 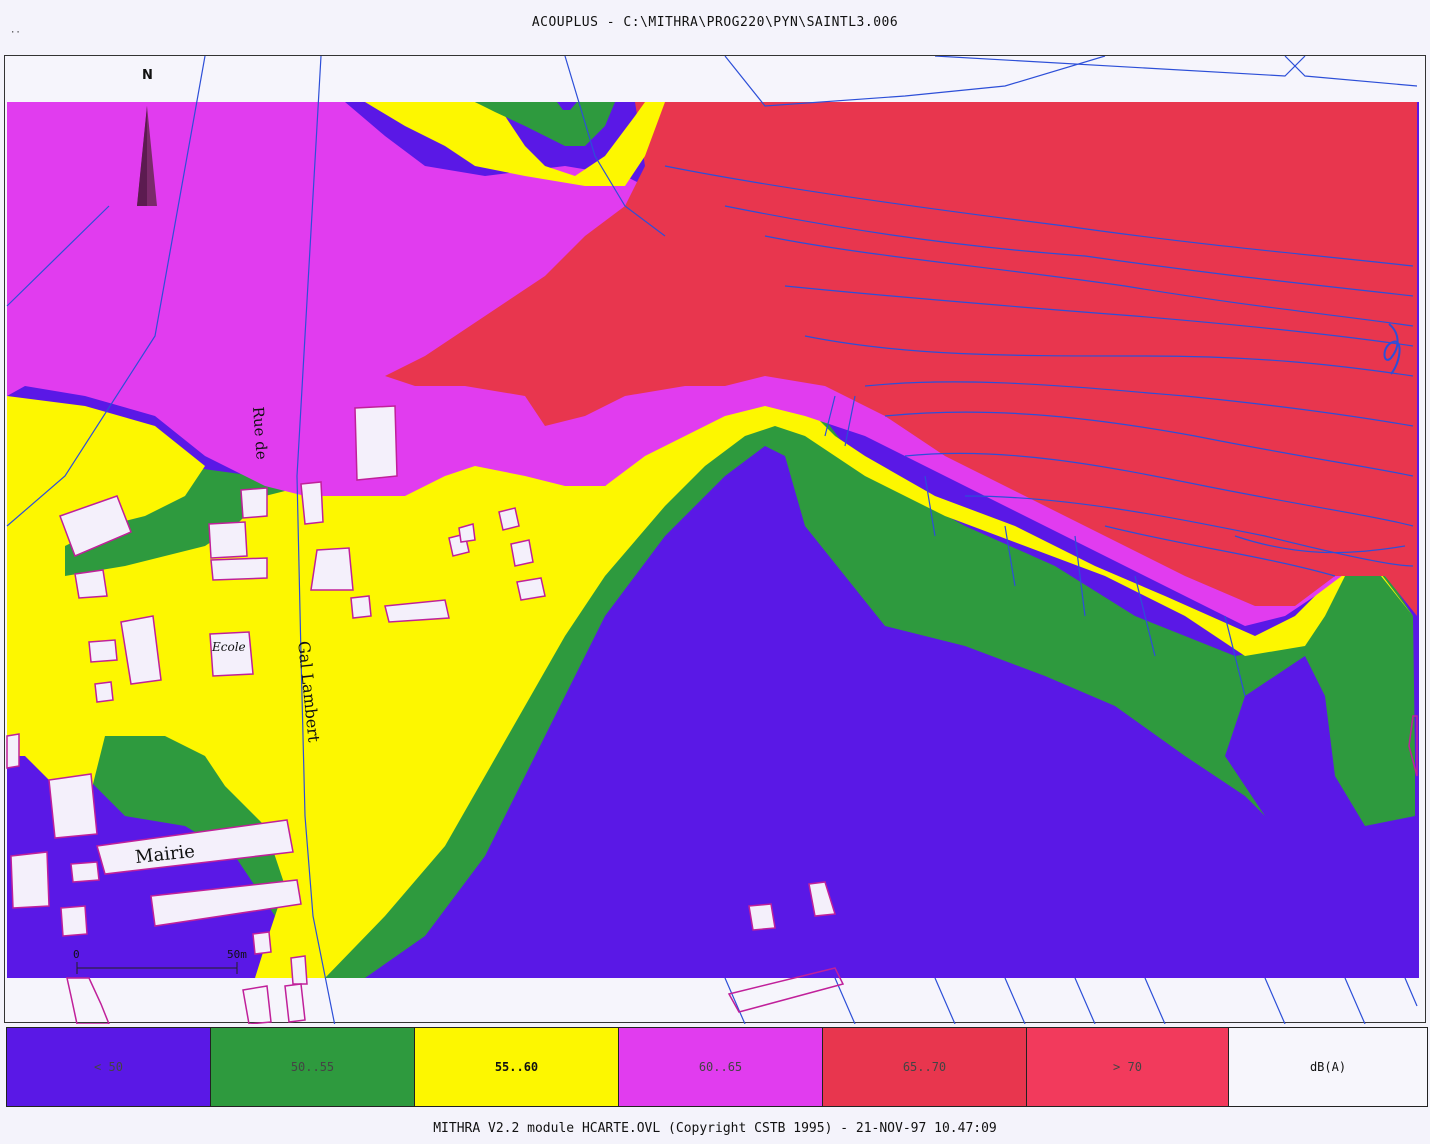 What do you see at coordinates (147, 75) in the screenshot?
I see `north-label: N` at bounding box center [147, 75].